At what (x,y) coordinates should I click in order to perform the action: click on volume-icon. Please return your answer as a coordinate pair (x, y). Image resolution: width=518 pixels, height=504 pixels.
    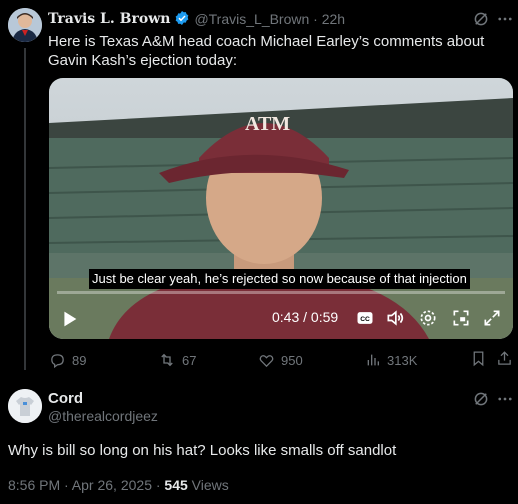
    Looking at the image, I should click on (396, 319).